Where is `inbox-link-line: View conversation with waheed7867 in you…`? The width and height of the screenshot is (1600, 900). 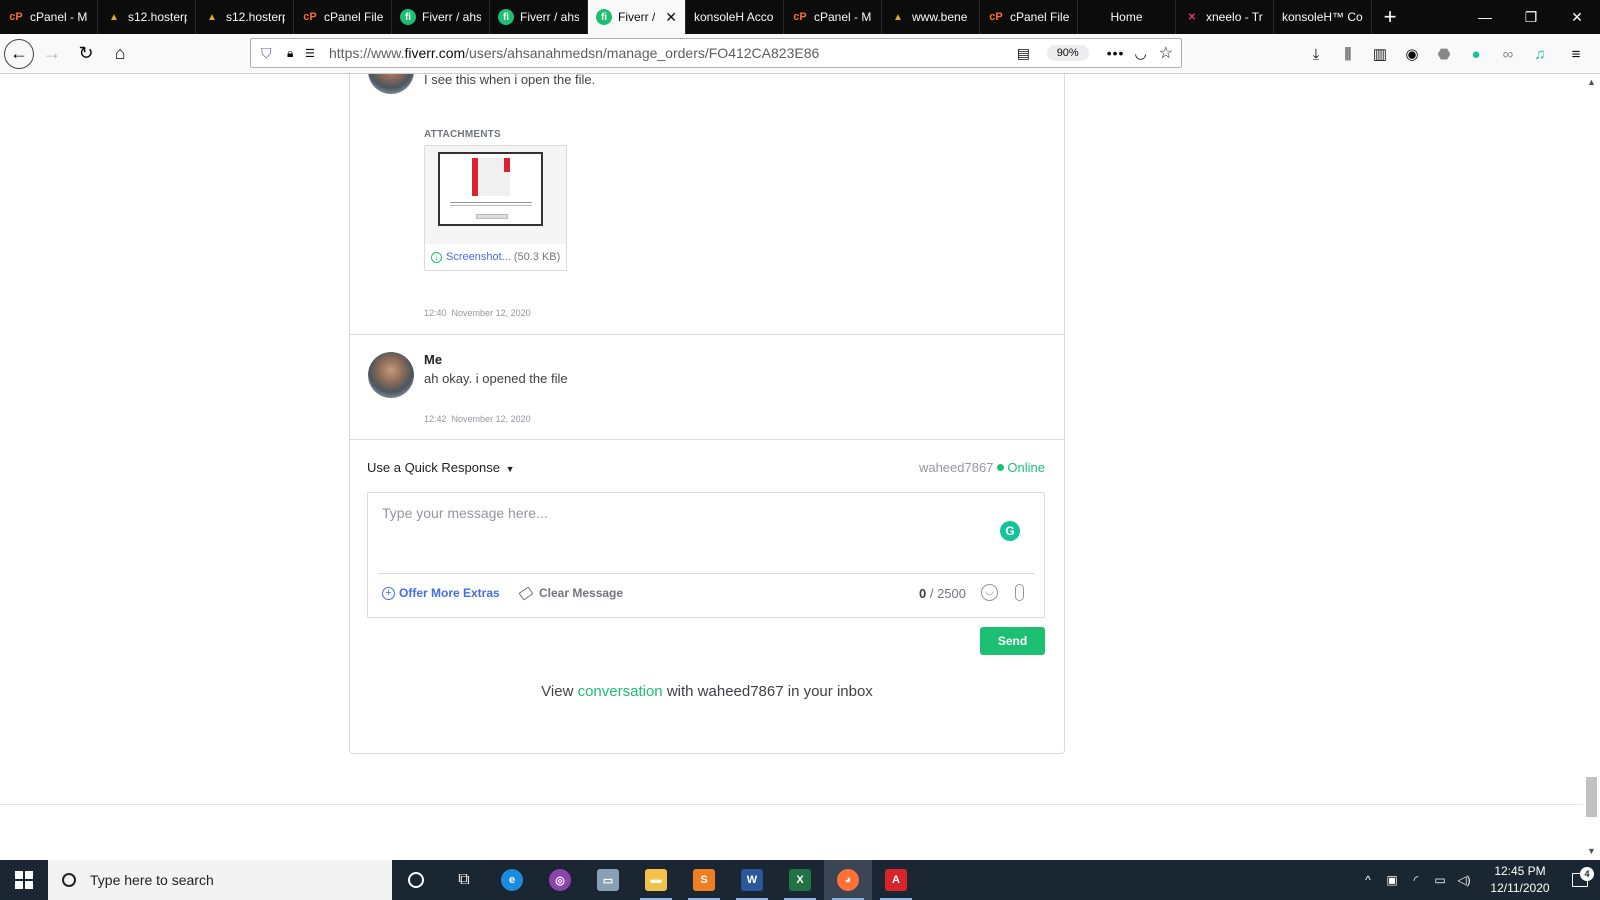 inbox-link-line: View conversation with waheed7867 in you… is located at coordinates (707, 691).